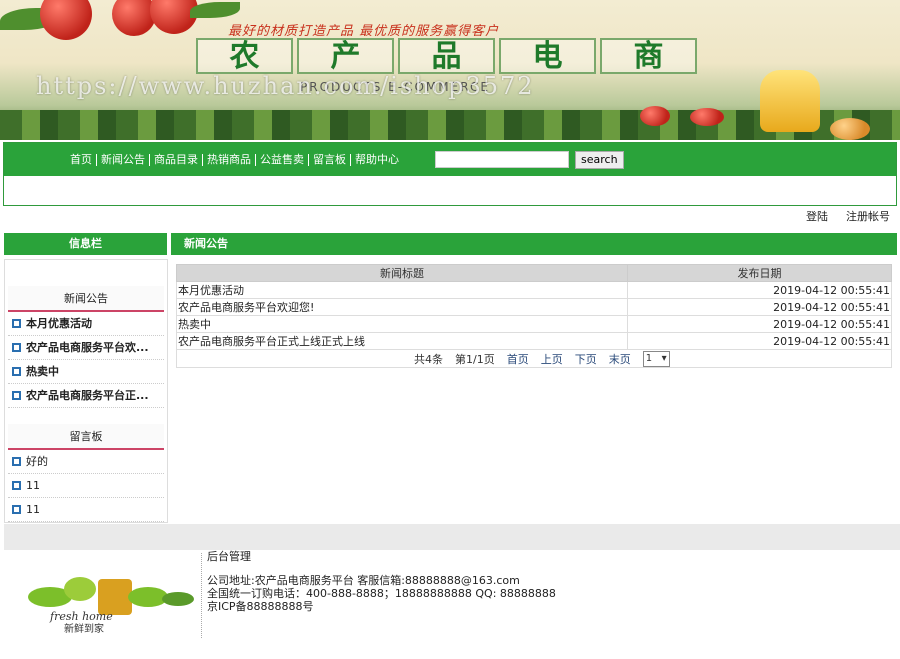  I want to click on pager-row: 共4条 第1/1页 首页 上页 下页 末页 1 ▾, so click(534, 358).